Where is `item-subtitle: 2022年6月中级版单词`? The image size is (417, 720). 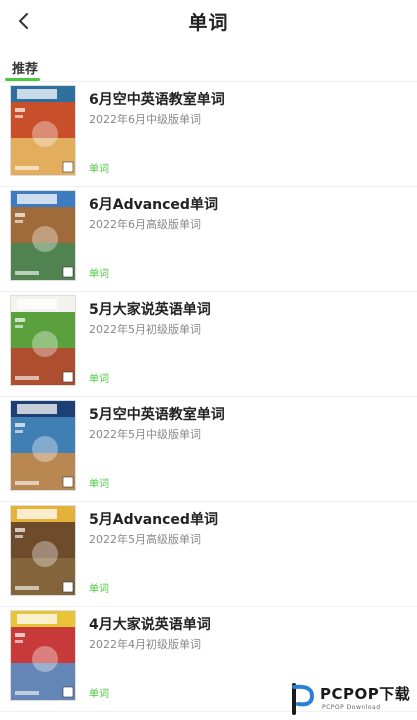
item-subtitle: 2022年6月中级版单词 is located at coordinates (145, 119).